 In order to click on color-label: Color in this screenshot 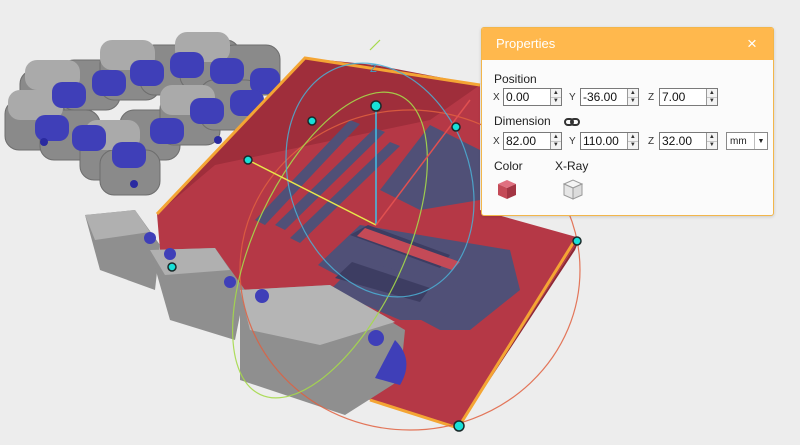, I will do `click(508, 166)`.